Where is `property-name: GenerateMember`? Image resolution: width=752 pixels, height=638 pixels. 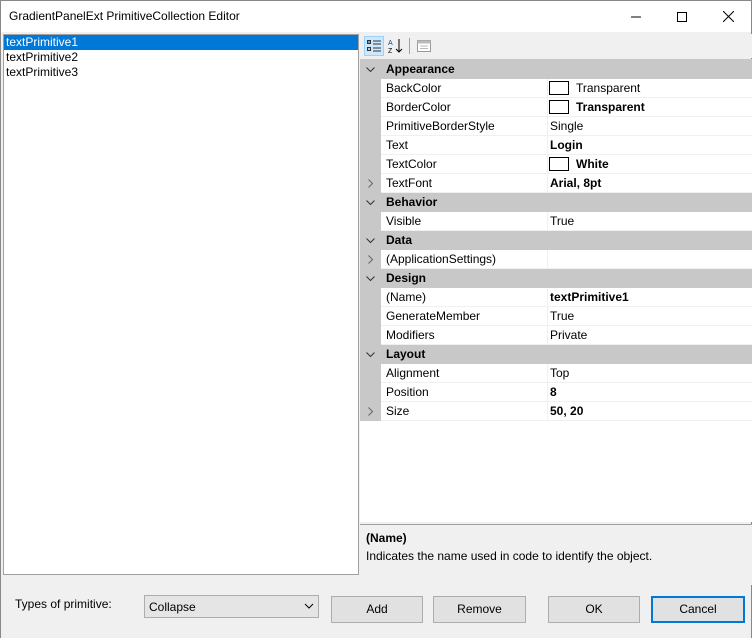 property-name: GenerateMember is located at coordinates (433, 316).